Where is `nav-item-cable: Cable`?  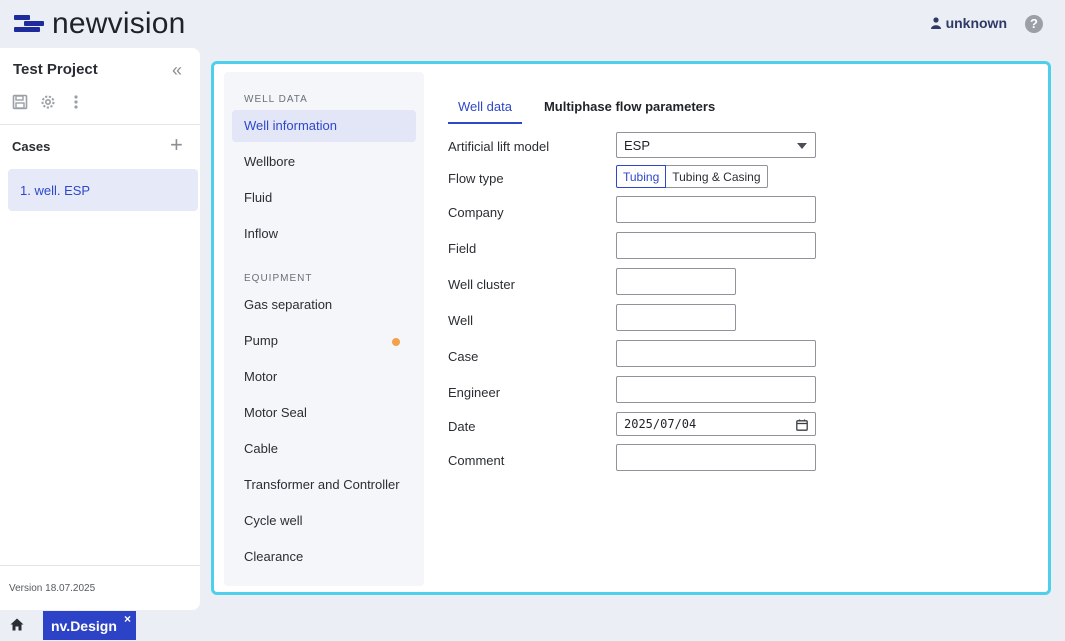
nav-item-cable: Cable is located at coordinates (324, 449).